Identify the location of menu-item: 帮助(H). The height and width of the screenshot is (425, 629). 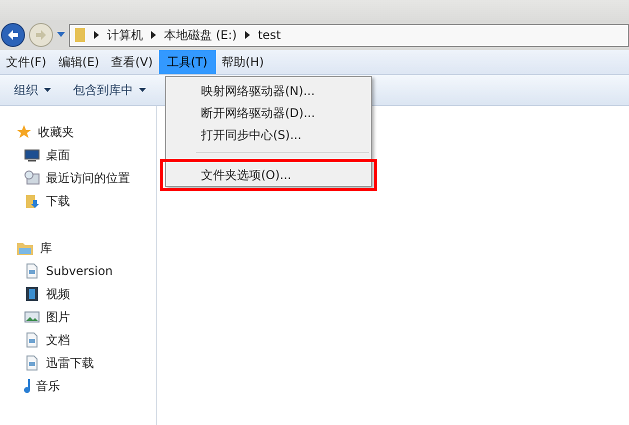
(243, 62).